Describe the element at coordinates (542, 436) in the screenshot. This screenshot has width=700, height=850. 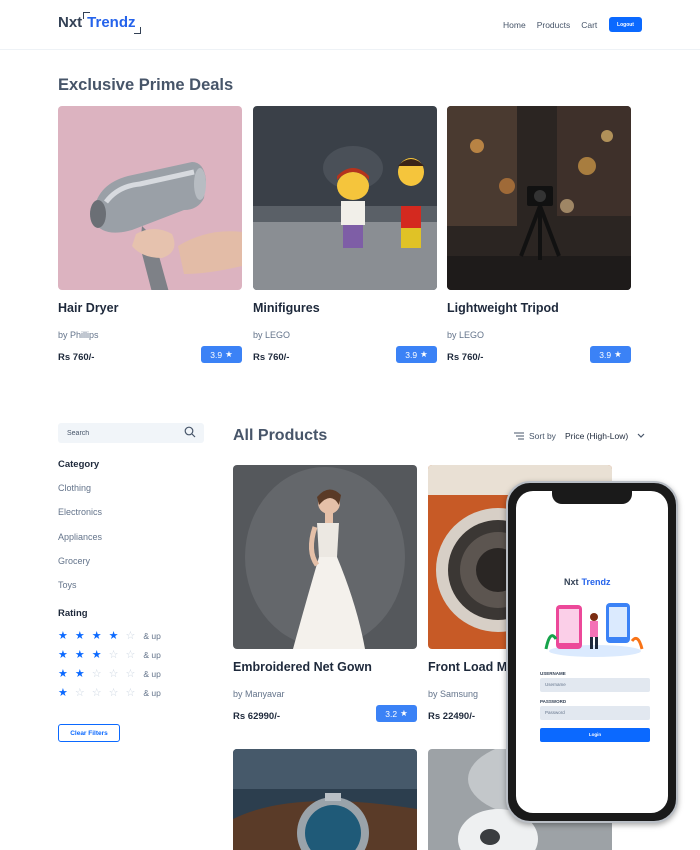
I see `sort-label: Sort by` at that location.